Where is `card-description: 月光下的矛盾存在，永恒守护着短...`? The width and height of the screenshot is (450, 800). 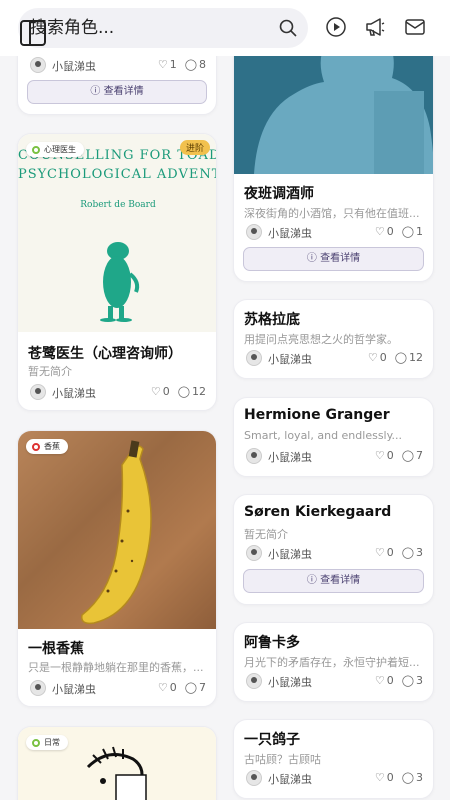
card-description: 月光下的矛盾存在，永恒守护着短... is located at coordinates (332, 662).